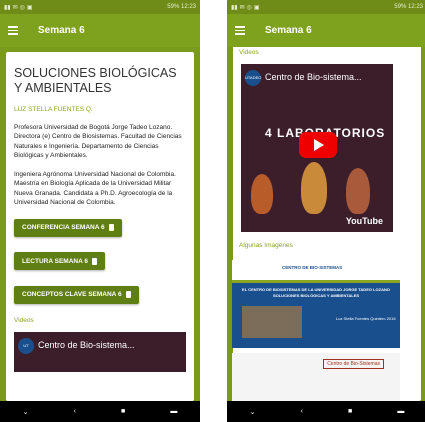 The height and width of the screenshot is (422, 425). I want to click on author-name: LUZ STELLA FUENTES Q., so click(53, 109).